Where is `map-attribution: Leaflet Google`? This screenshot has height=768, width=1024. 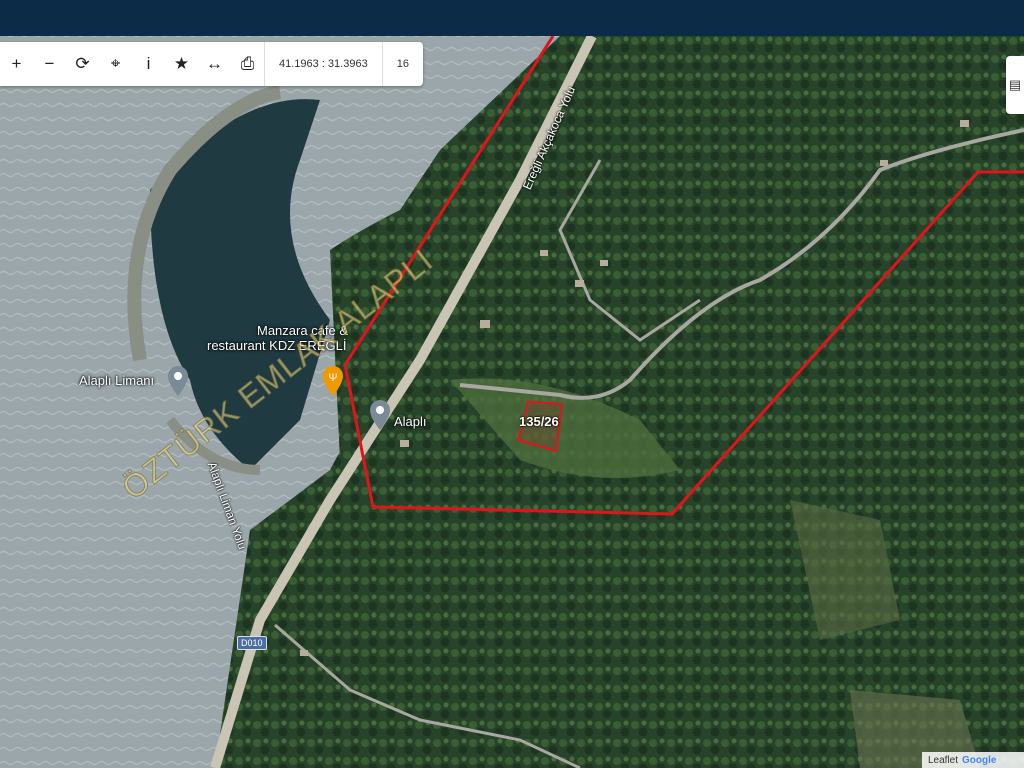 map-attribution: Leaflet Google is located at coordinates (973, 760).